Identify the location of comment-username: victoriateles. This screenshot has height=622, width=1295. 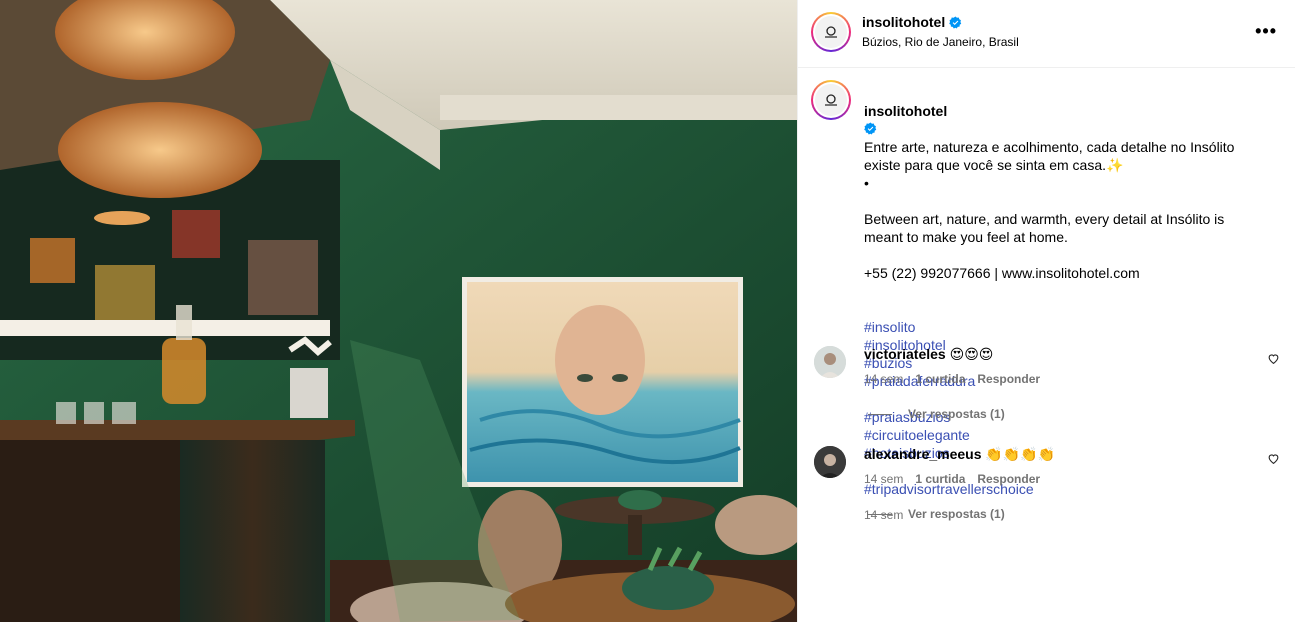
(905, 354).